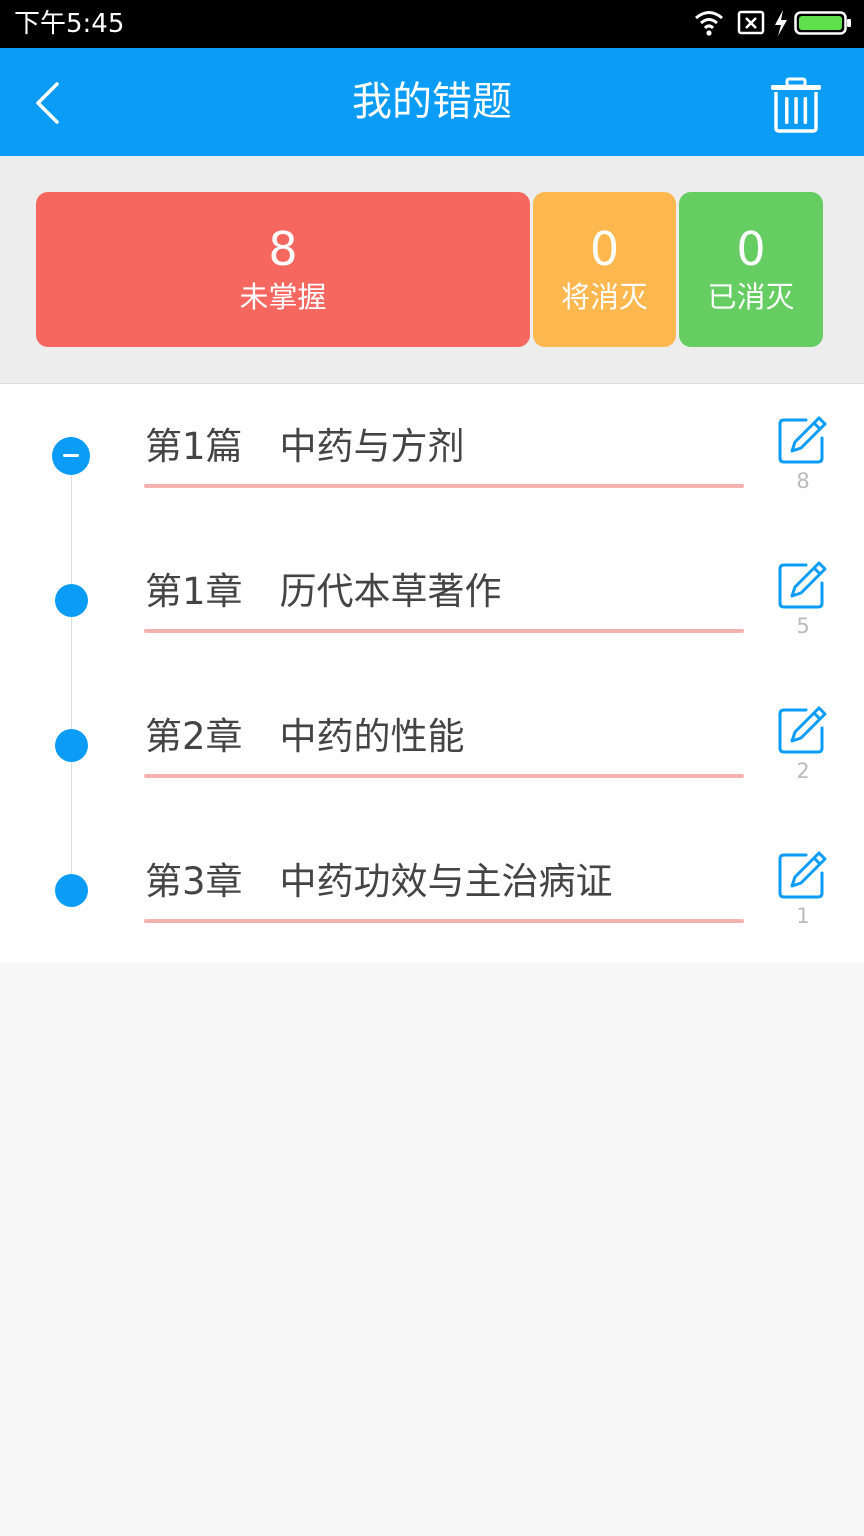 Image resolution: width=864 pixels, height=1536 pixels. Describe the element at coordinates (822, 23) in the screenshot. I see `battery-icon` at that location.